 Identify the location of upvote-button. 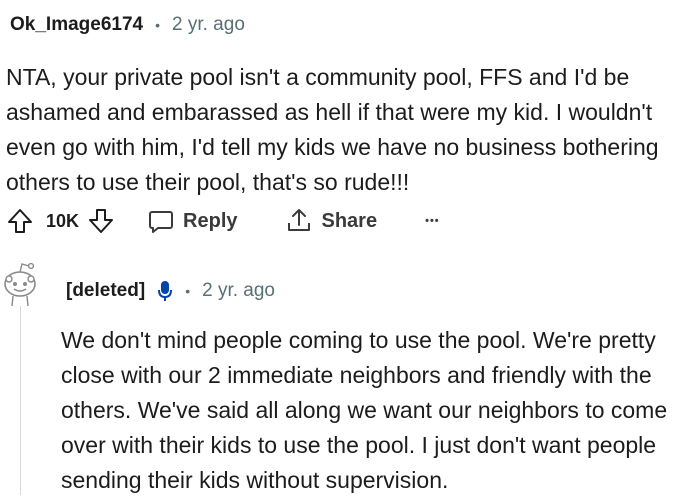
(20, 221).